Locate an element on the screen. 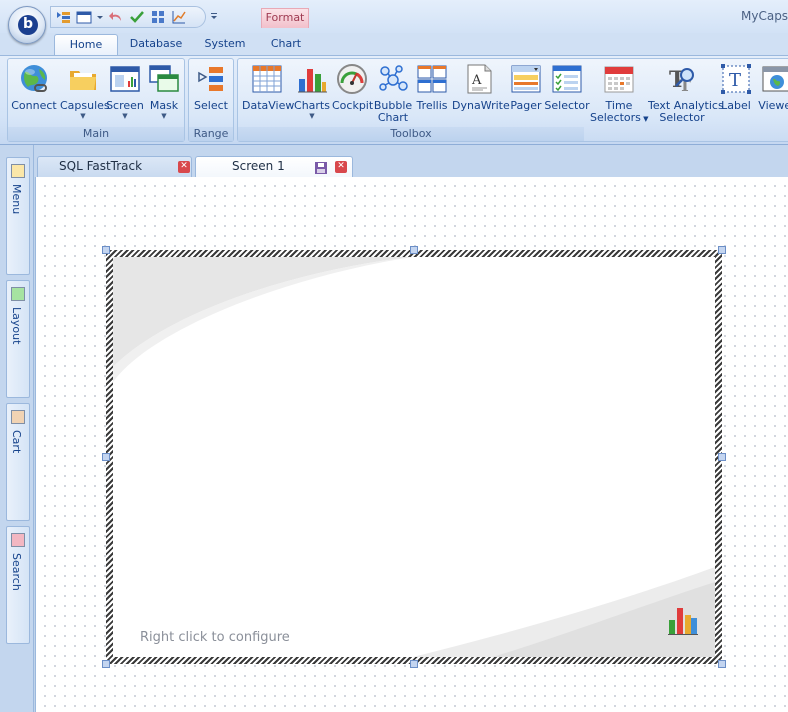  label-icon: T is located at coordinates (736, 79).